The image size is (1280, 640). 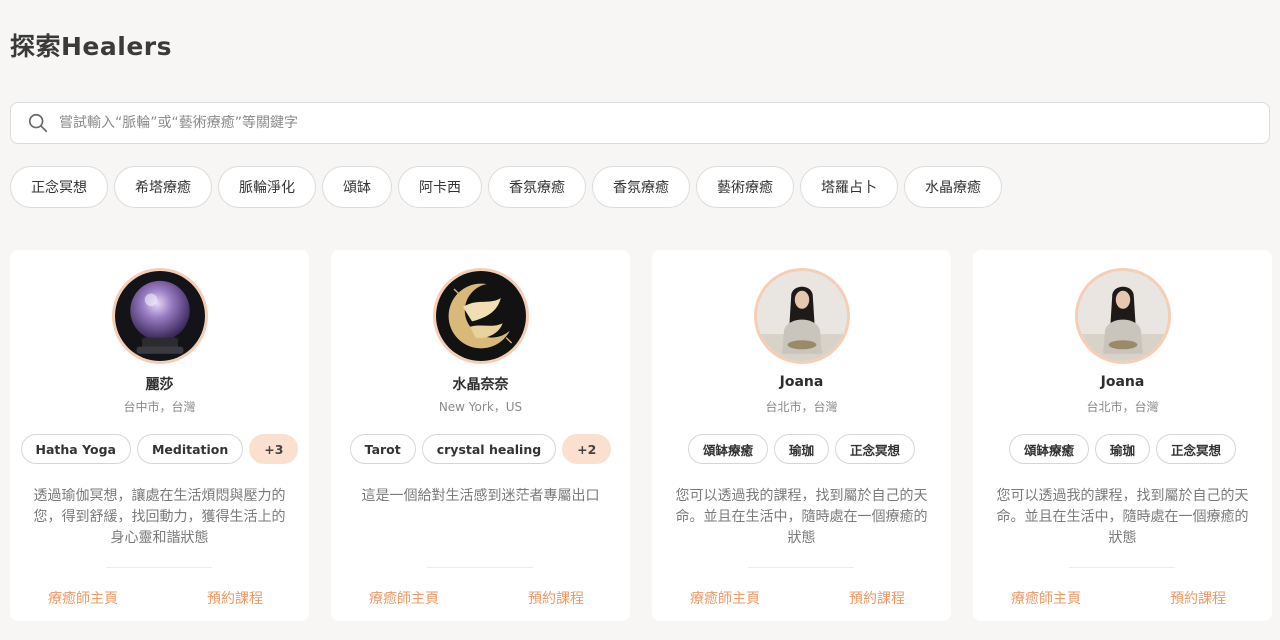 I want to click on golden-moon-avatar, so click(x=480, y=316).